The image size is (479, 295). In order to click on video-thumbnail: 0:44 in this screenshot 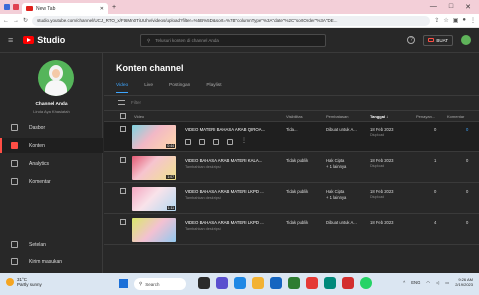, I will do `click(154, 137)`.